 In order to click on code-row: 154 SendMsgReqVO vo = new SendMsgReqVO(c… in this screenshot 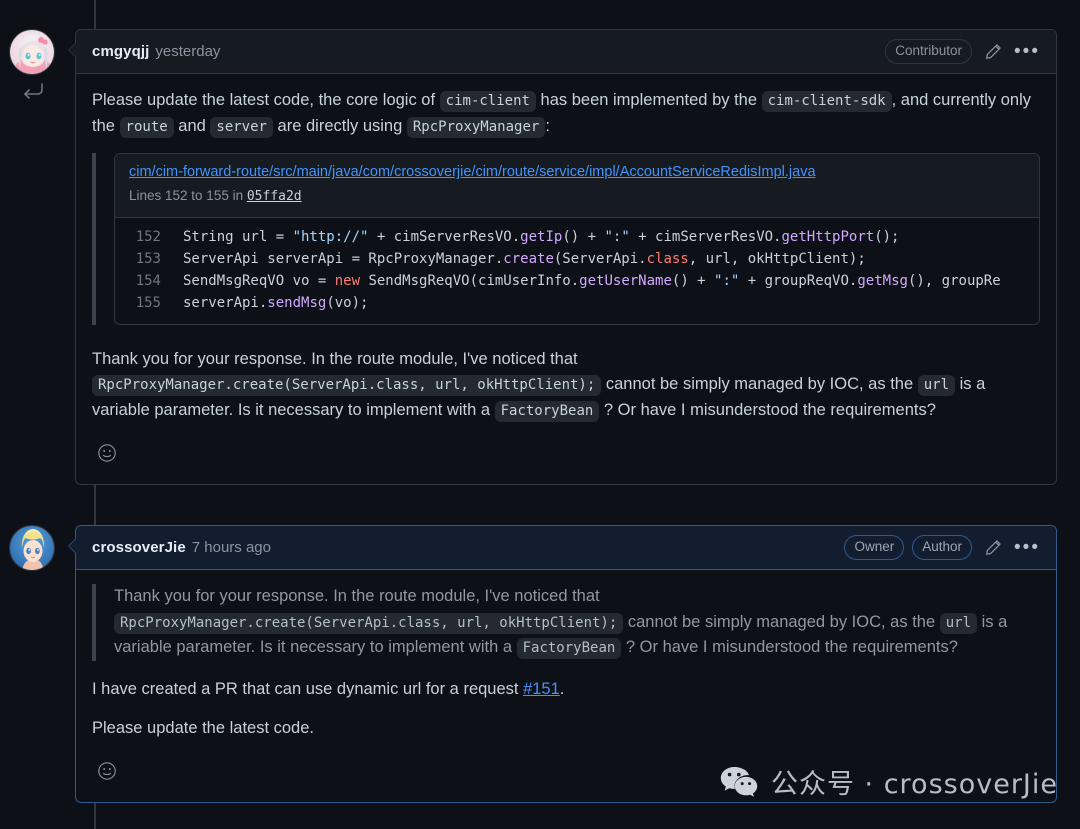, I will do `click(577, 281)`.